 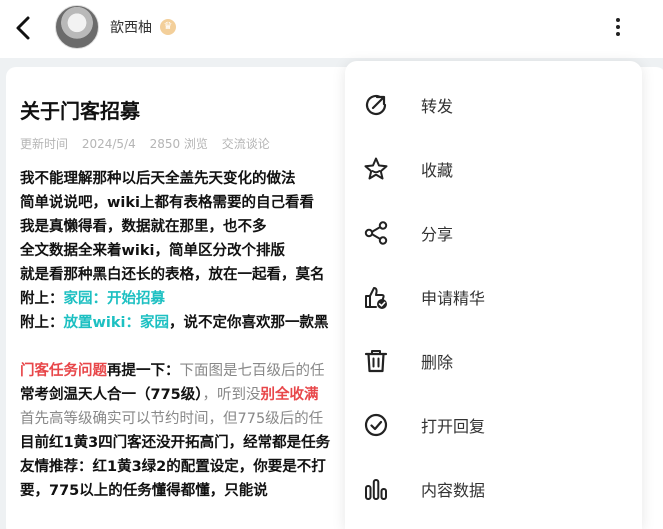 I want to click on menu-item-label: 删除, so click(x=437, y=362).